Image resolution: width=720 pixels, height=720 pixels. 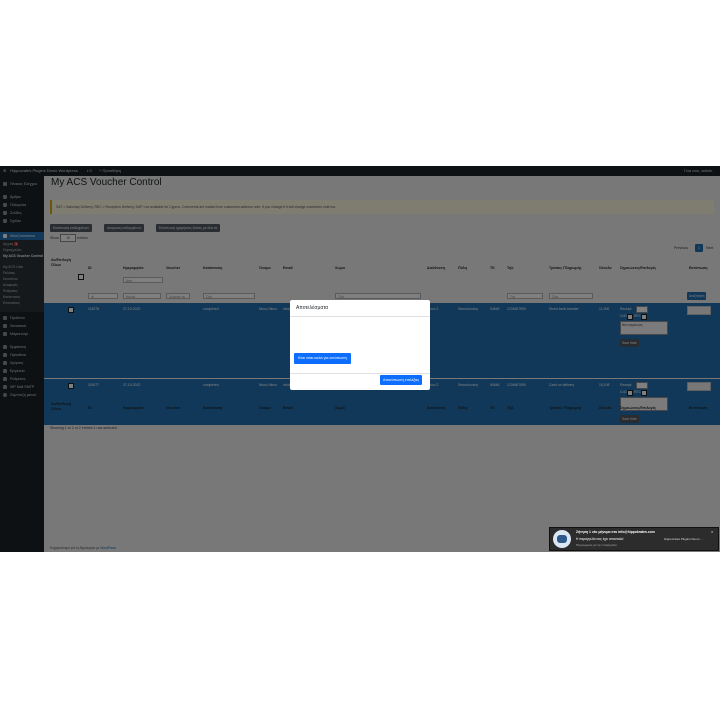 I want to click on notification-app-icon, so click(x=562, y=539).